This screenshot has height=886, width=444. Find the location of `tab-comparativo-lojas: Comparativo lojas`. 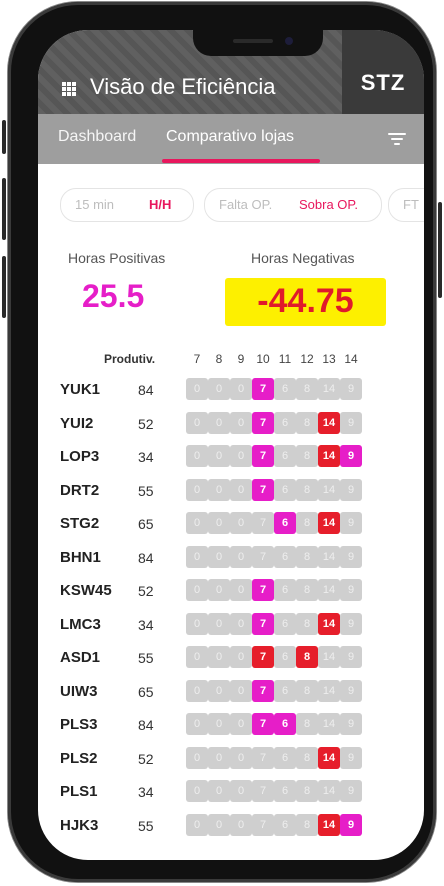

tab-comparativo-lojas: Comparativo lojas is located at coordinates (230, 137).